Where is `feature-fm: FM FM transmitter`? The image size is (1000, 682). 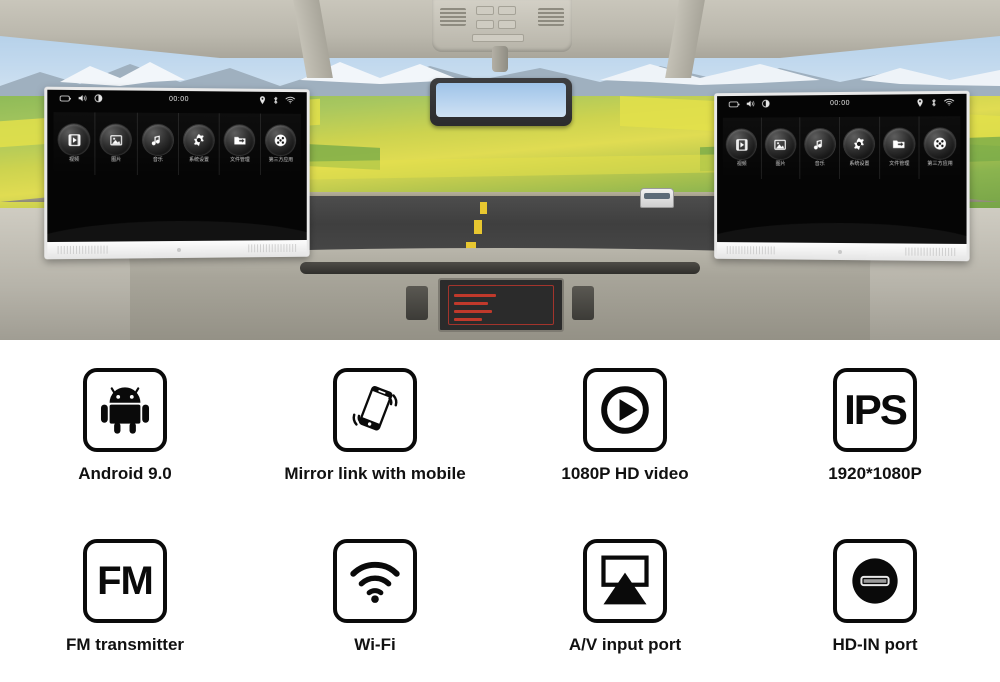 feature-fm: FM FM transmitter is located at coordinates (125, 596).